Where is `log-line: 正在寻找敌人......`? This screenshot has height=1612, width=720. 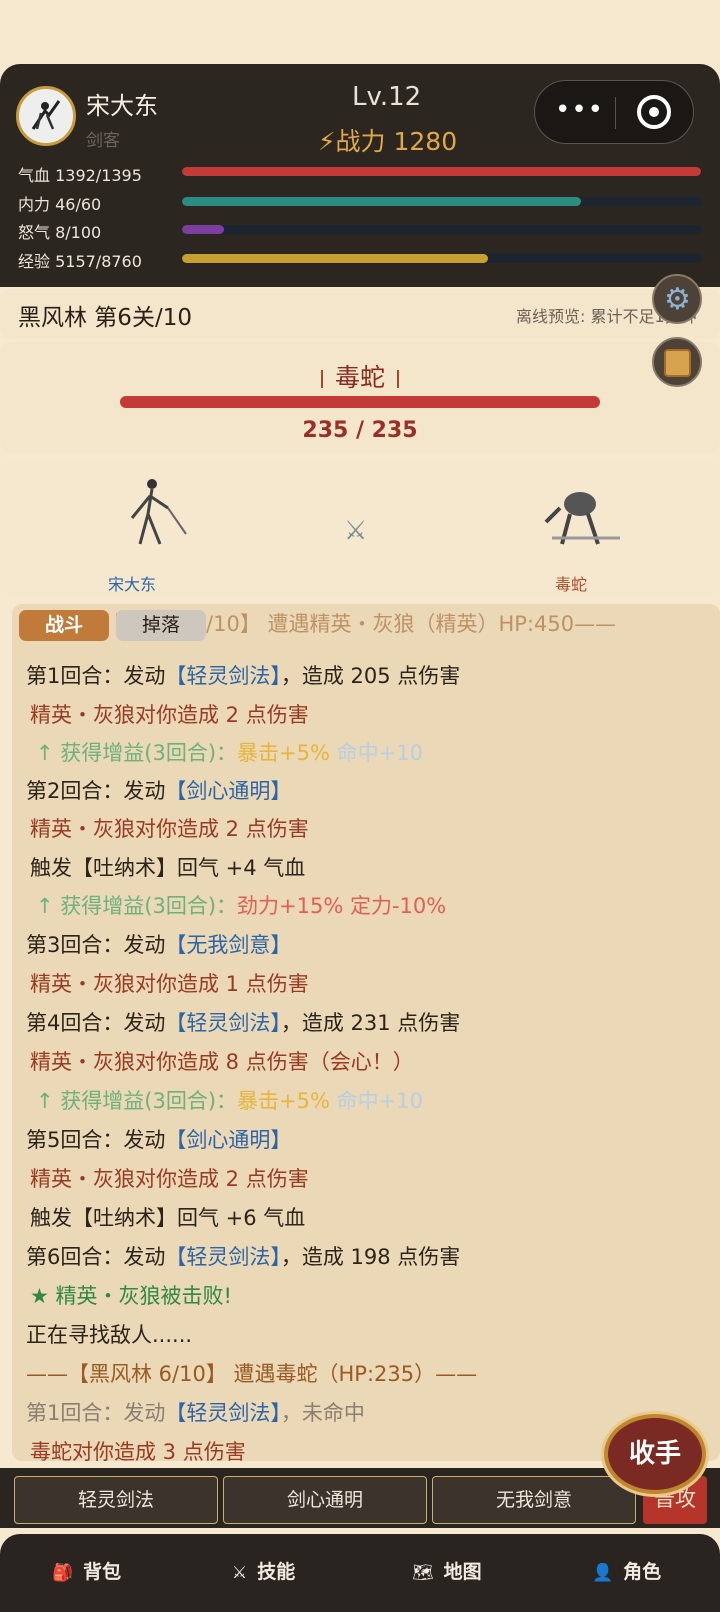 log-line: 正在寻找敌人...... is located at coordinates (109, 1335).